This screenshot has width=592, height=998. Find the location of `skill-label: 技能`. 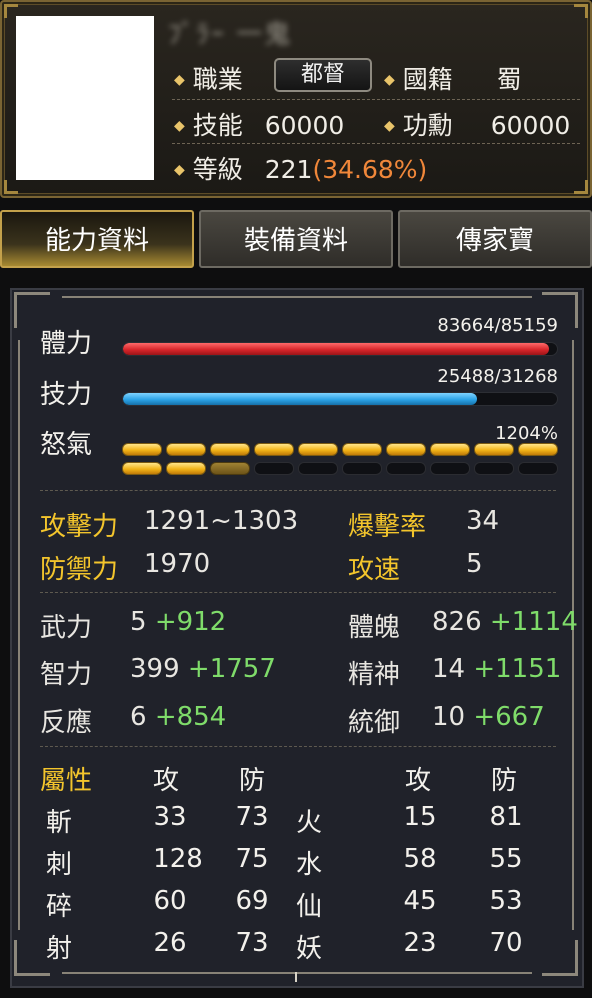

skill-label: 技能 is located at coordinates (217, 125).